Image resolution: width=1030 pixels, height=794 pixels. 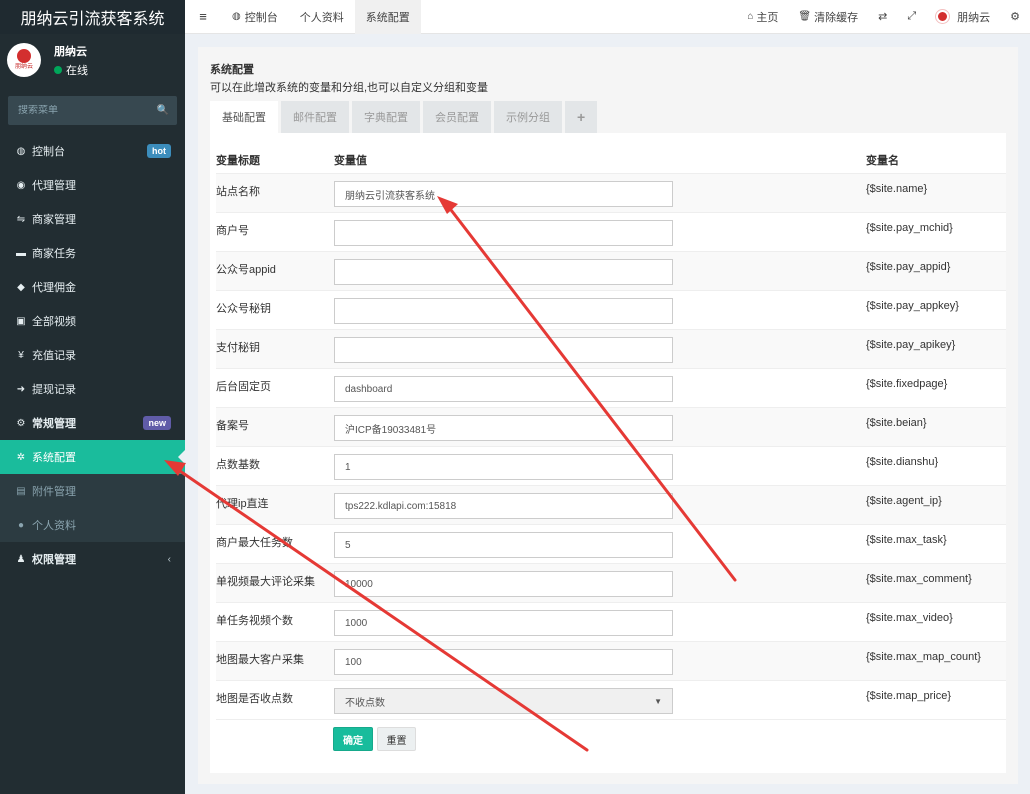 I want to click on group-icon: ♟, so click(x=21, y=559).